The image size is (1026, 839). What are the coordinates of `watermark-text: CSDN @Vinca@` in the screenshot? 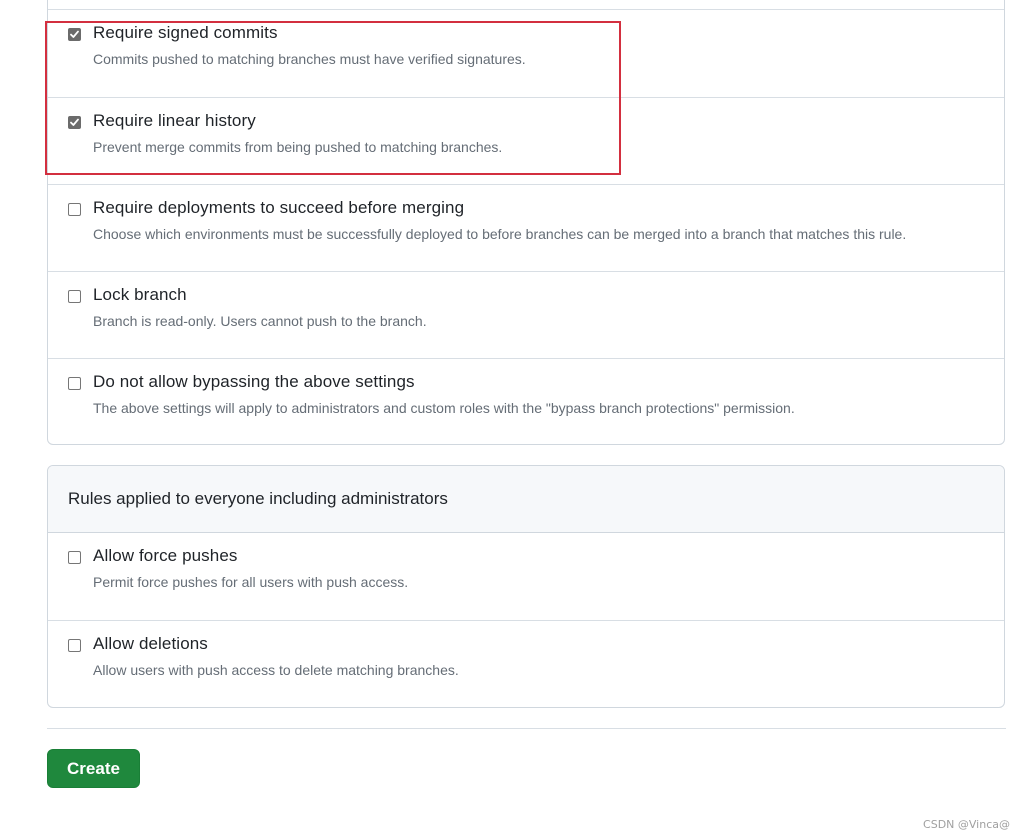 It's located at (966, 824).